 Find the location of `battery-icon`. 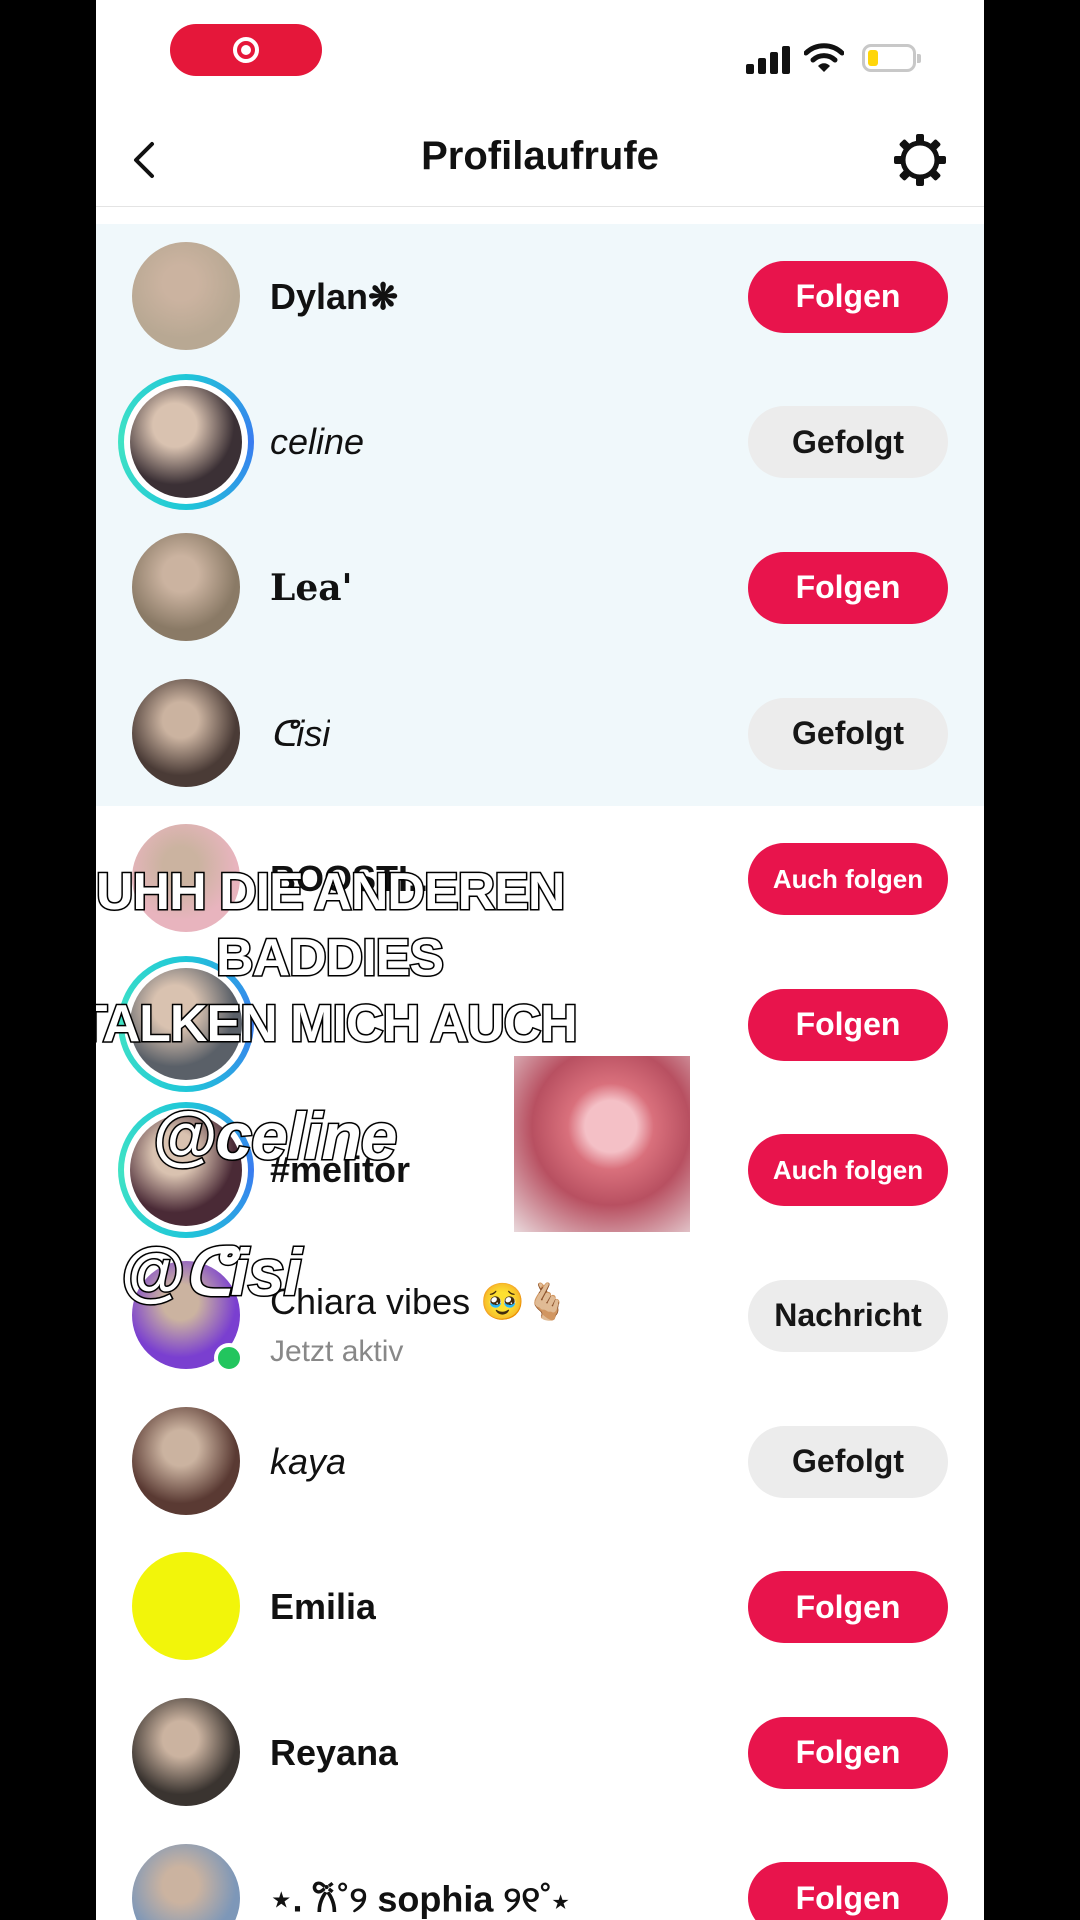

battery-icon is located at coordinates (891, 58).